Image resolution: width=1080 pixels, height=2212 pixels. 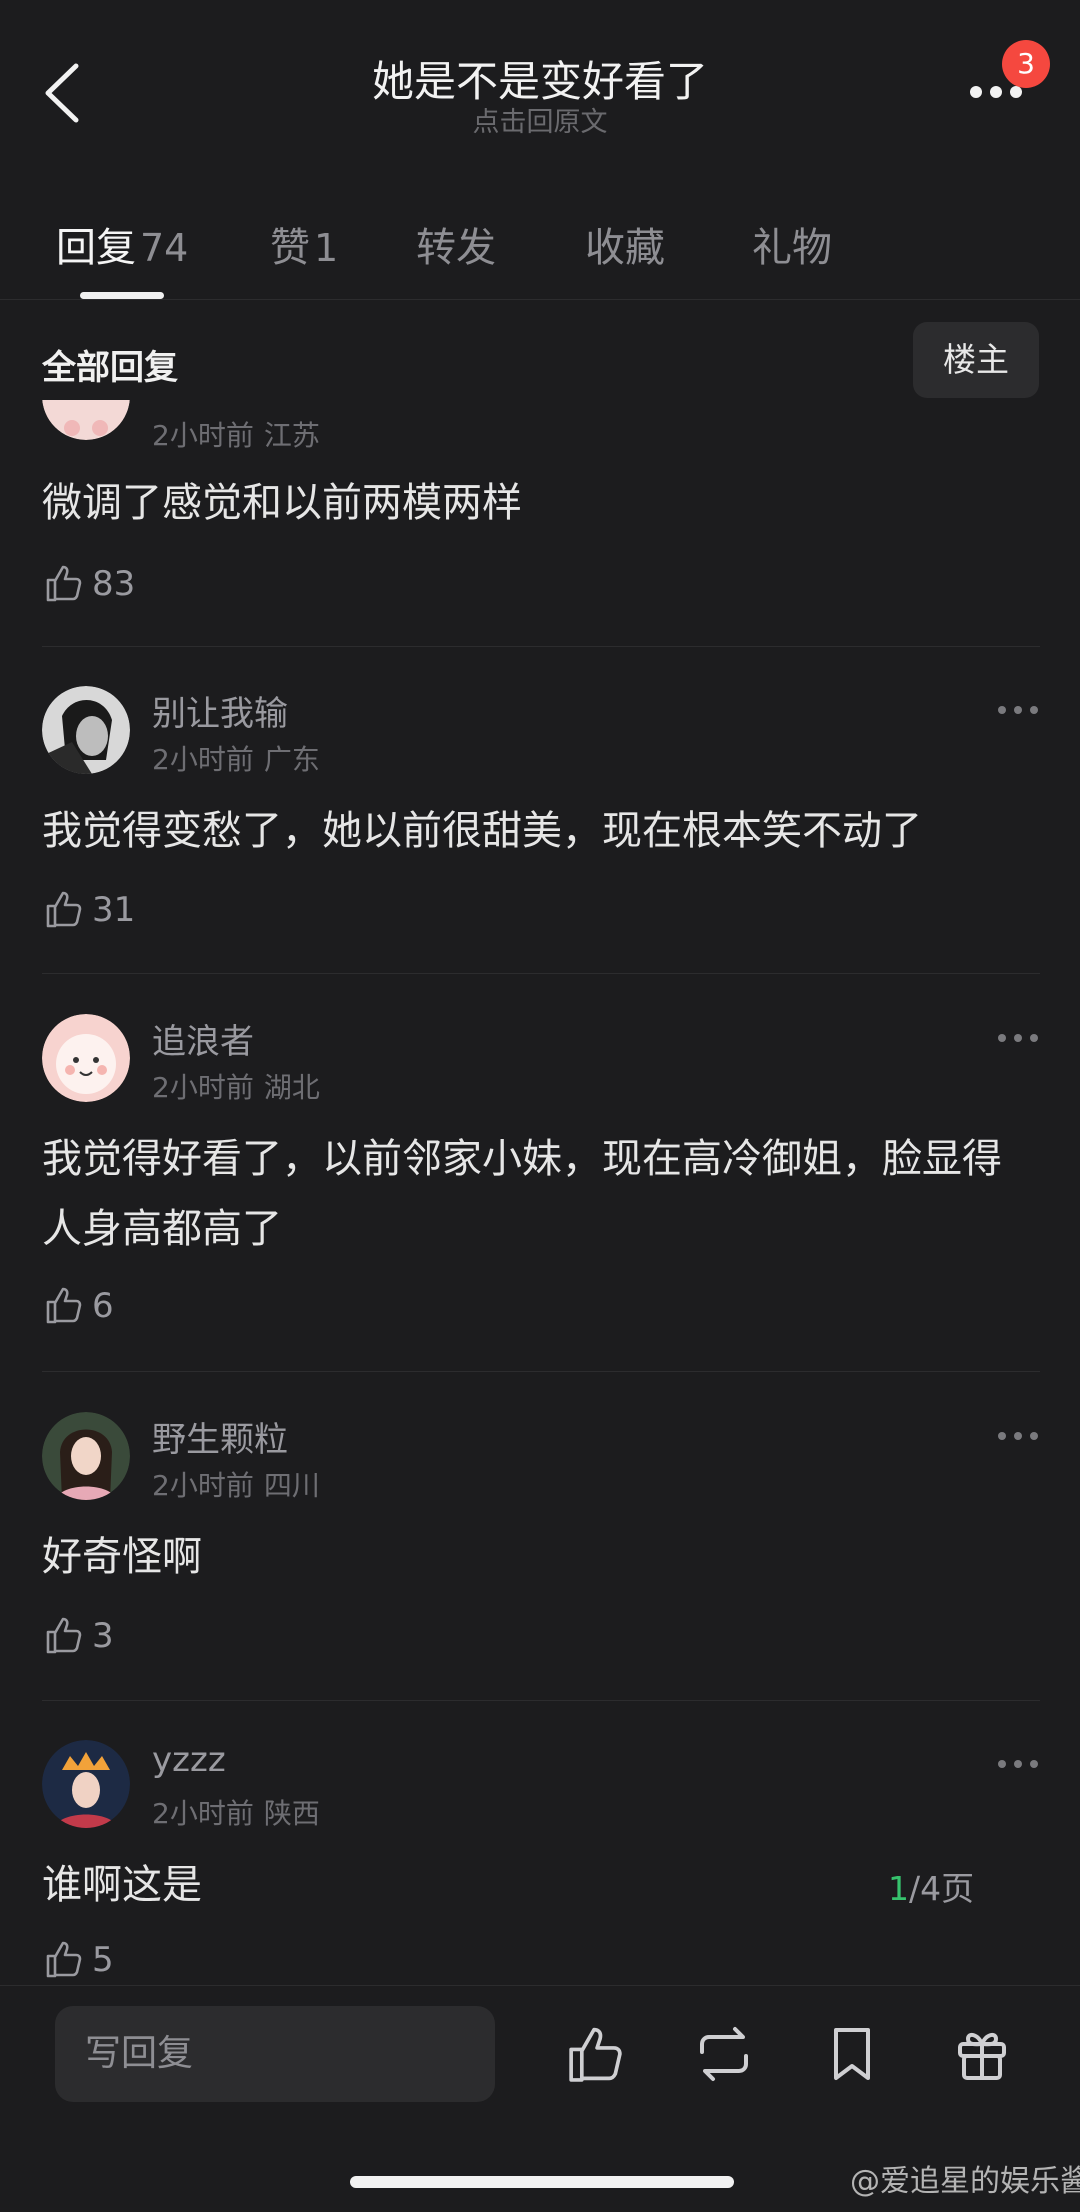 What do you see at coordinates (326, 248) in the screenshot?
I see `tab-count: 1` at bounding box center [326, 248].